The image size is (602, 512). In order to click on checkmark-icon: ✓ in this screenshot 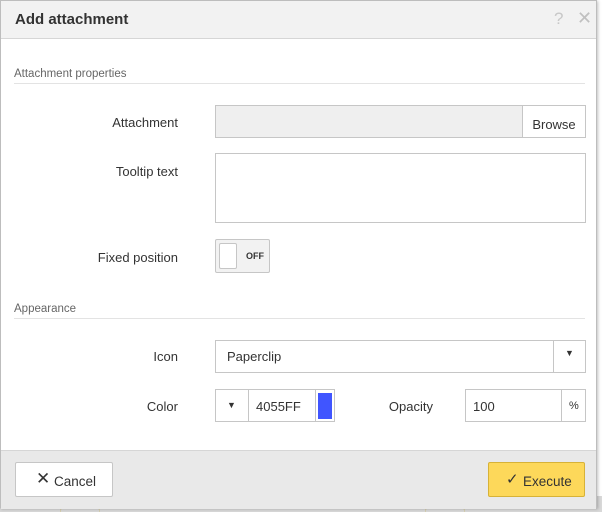, I will do `click(512, 479)`.